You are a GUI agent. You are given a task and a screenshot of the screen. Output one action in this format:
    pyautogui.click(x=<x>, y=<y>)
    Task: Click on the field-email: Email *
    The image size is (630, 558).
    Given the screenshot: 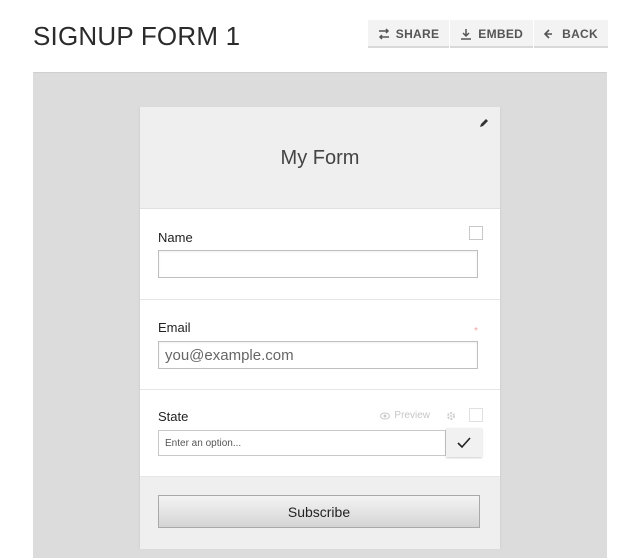 What is the action you would take?
    pyautogui.click(x=320, y=345)
    